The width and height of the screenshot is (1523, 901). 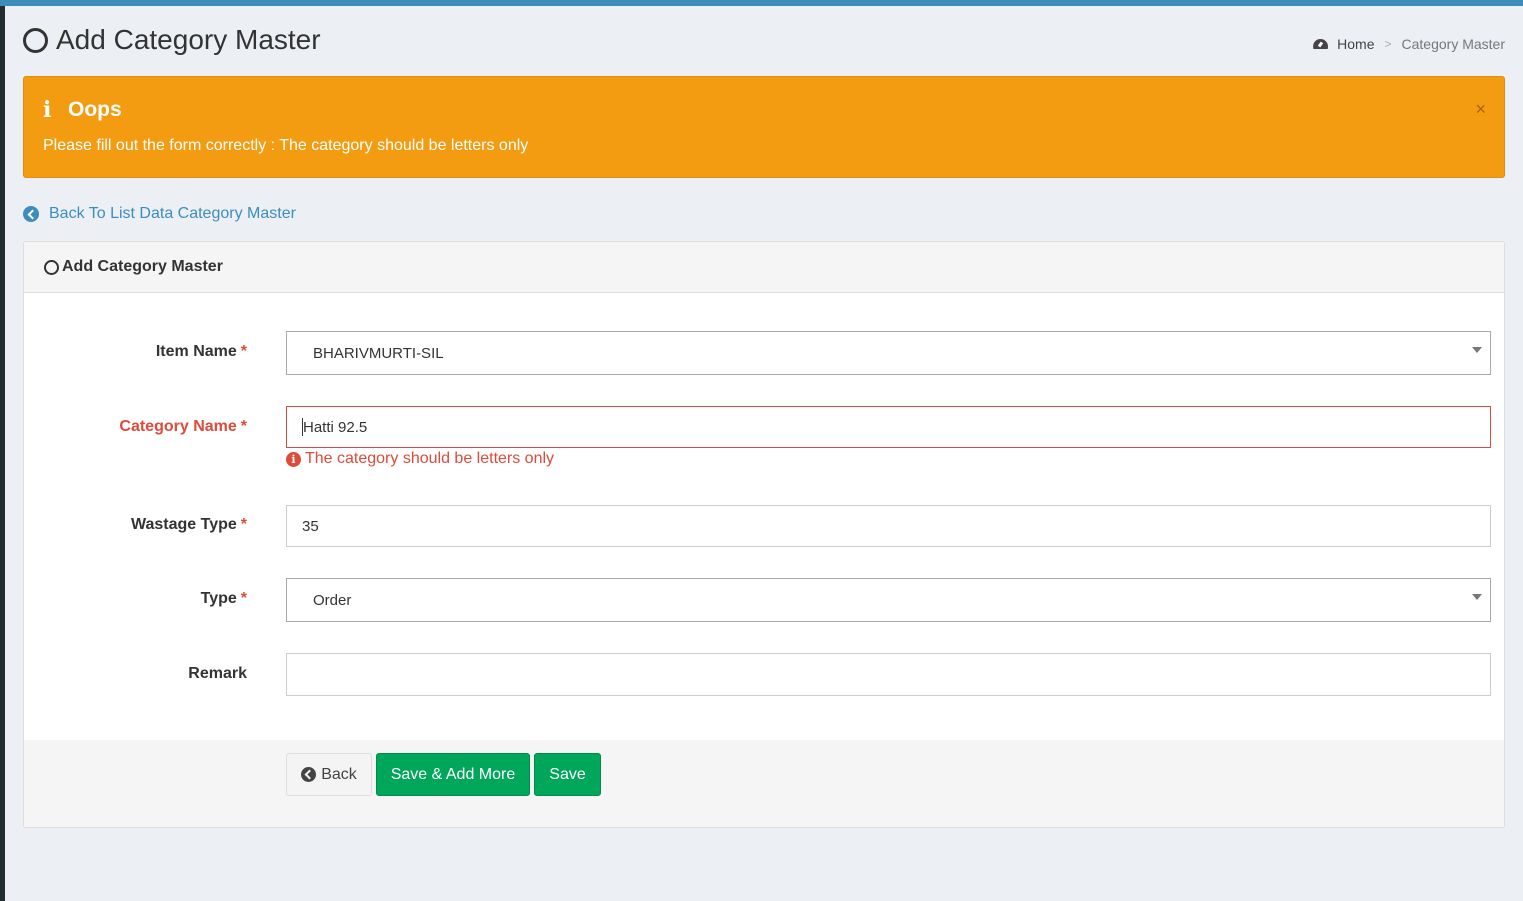 I want to click on category-name-input: Hatti 92.5, so click(x=888, y=427).